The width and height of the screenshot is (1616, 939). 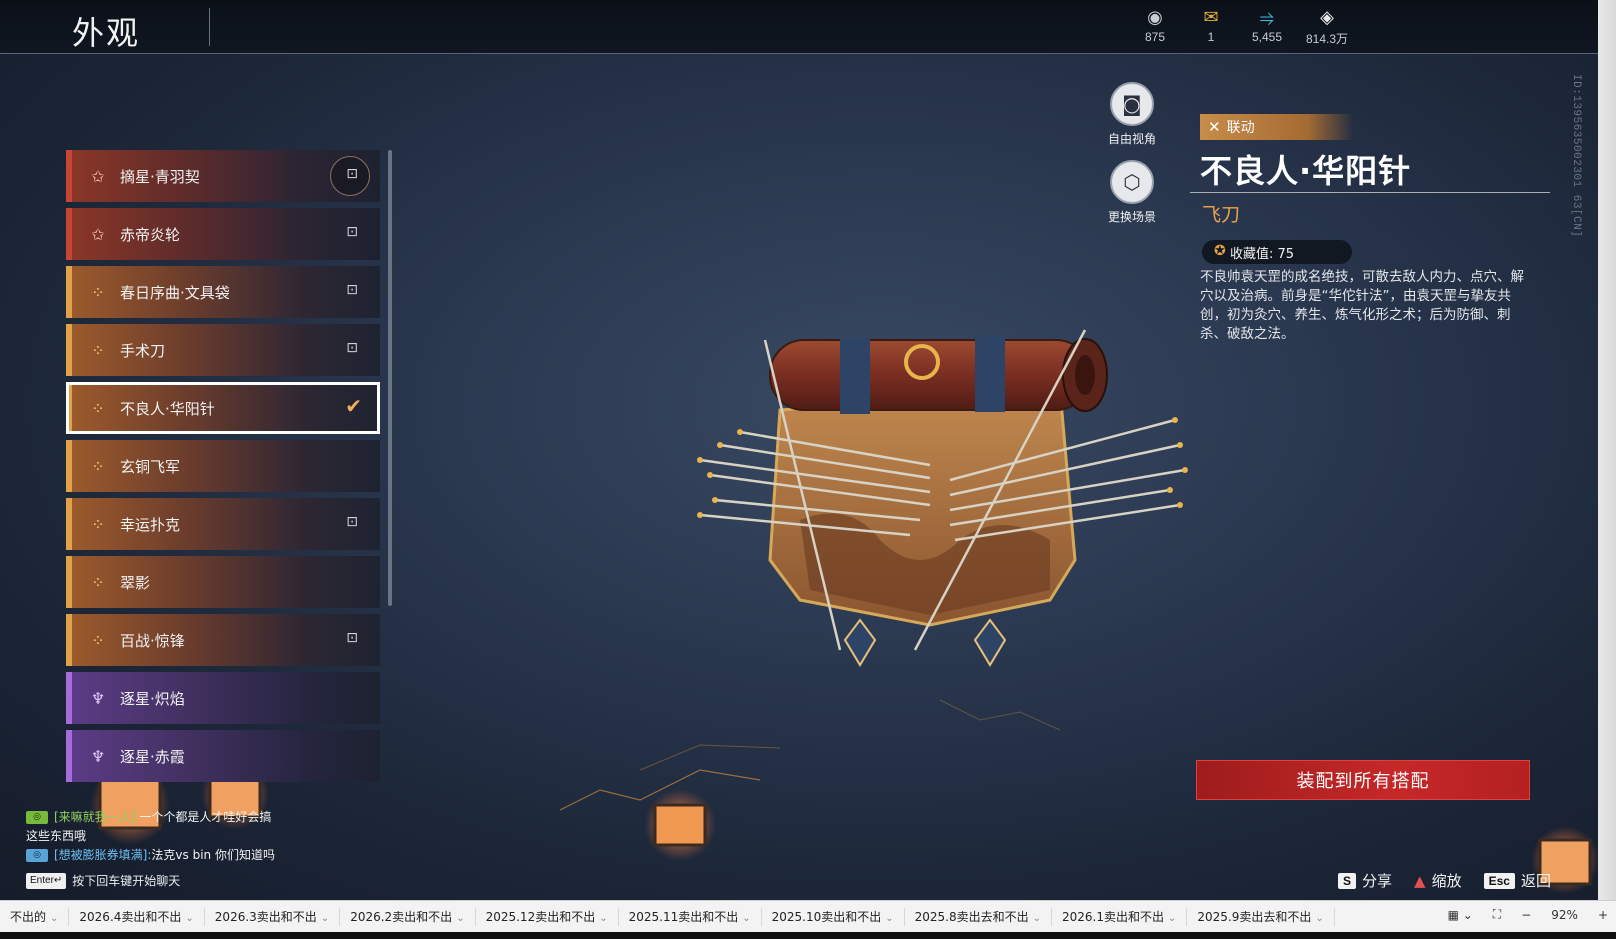 I want to click on sheet-tab: 2025.11卖出和不出 ⌄, so click(x=690, y=916).